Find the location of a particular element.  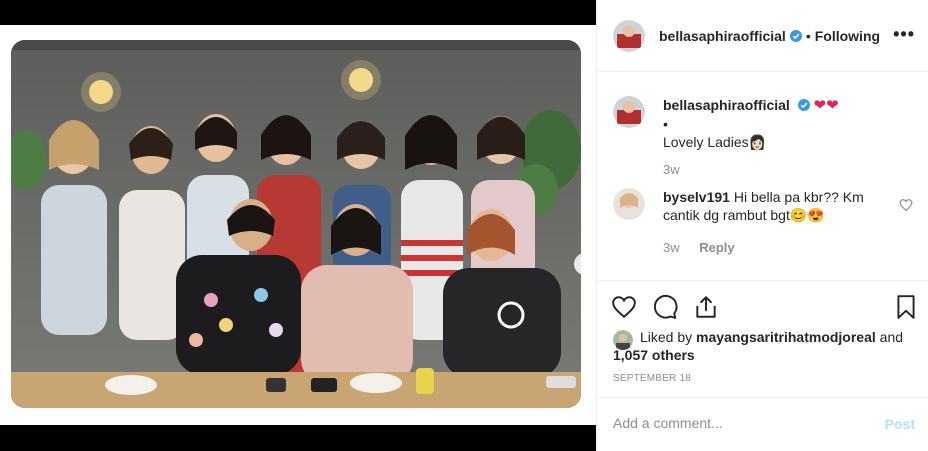

caption-username: bellasaphiraofficial is located at coordinates (726, 105).